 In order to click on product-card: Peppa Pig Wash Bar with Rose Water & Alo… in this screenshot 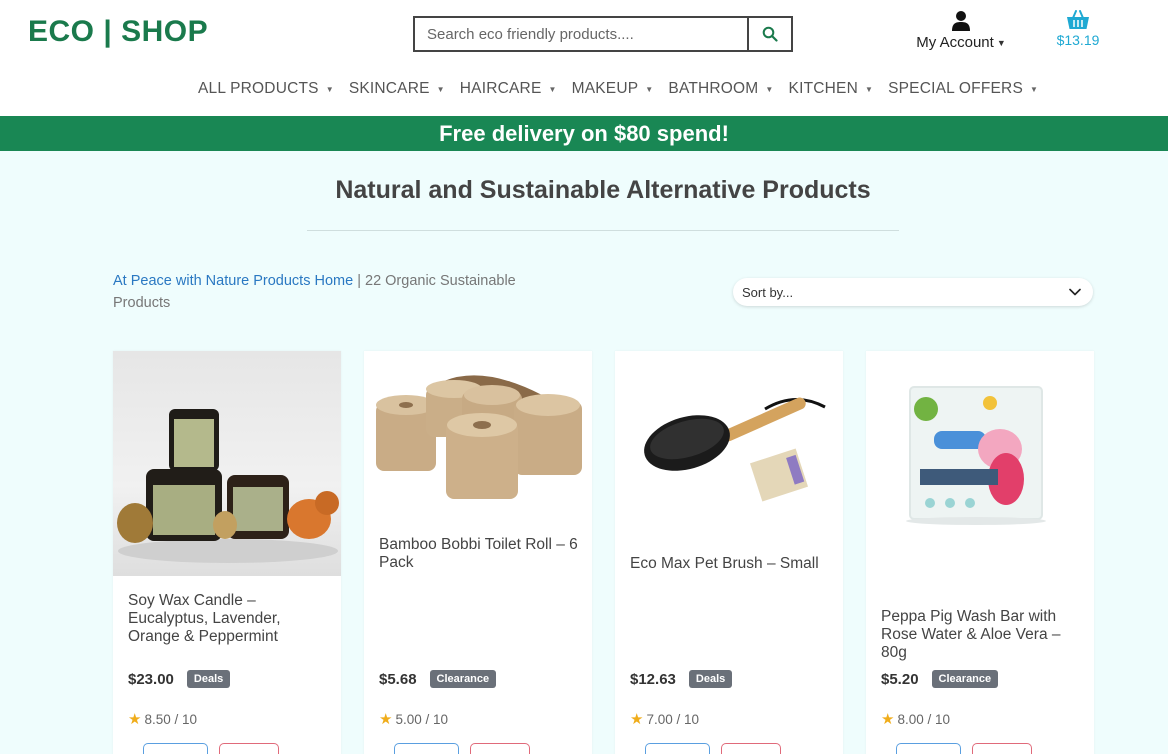, I will do `click(980, 552)`.